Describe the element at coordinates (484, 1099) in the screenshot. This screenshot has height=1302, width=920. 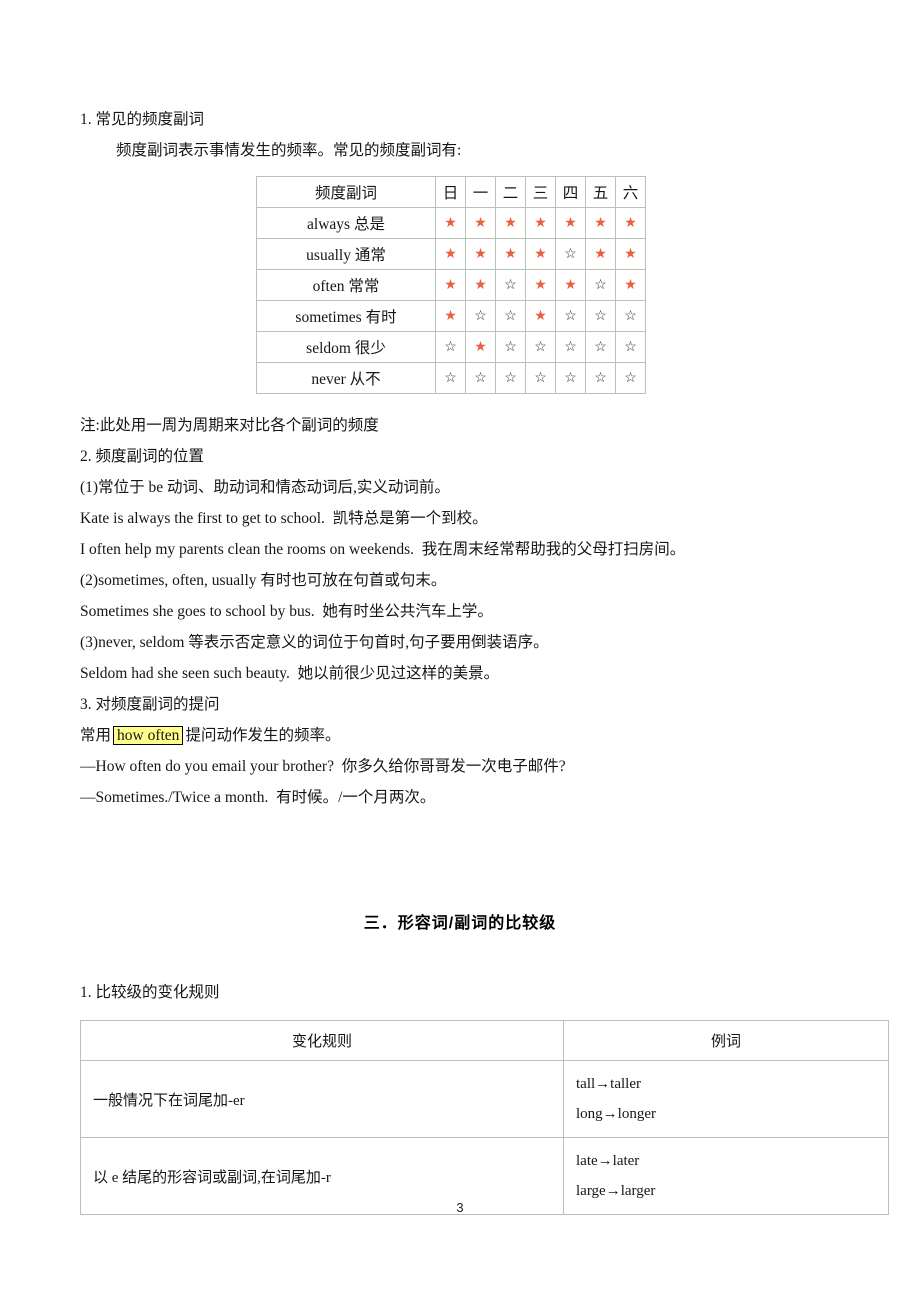
I see `table-row: 一般情况下在词尾加-er tall→taller long→longer` at that location.